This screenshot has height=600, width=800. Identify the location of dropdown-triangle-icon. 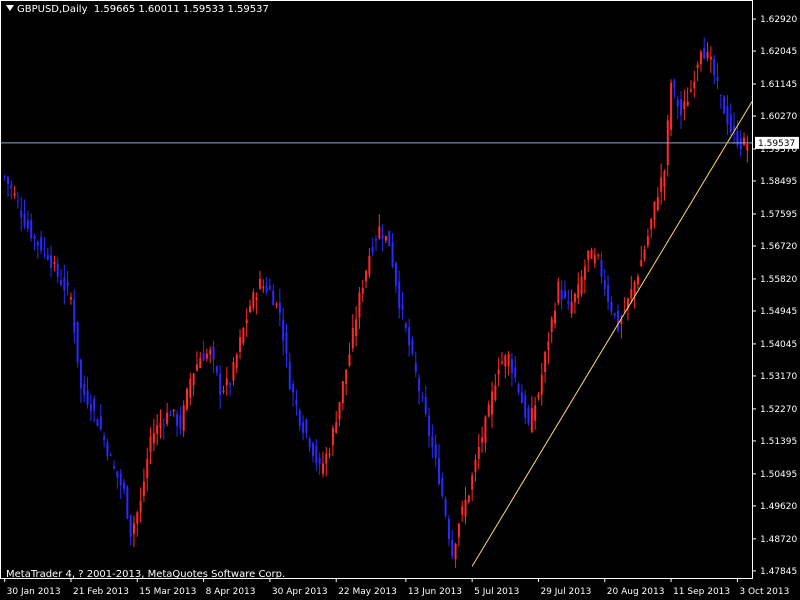
(10, 8).